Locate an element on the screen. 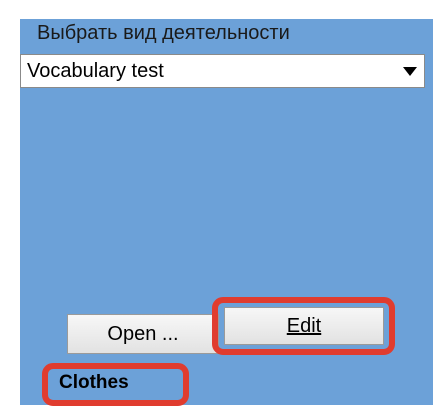 This screenshot has height=406, width=433. edit-button-label: Edit is located at coordinates (304, 325).